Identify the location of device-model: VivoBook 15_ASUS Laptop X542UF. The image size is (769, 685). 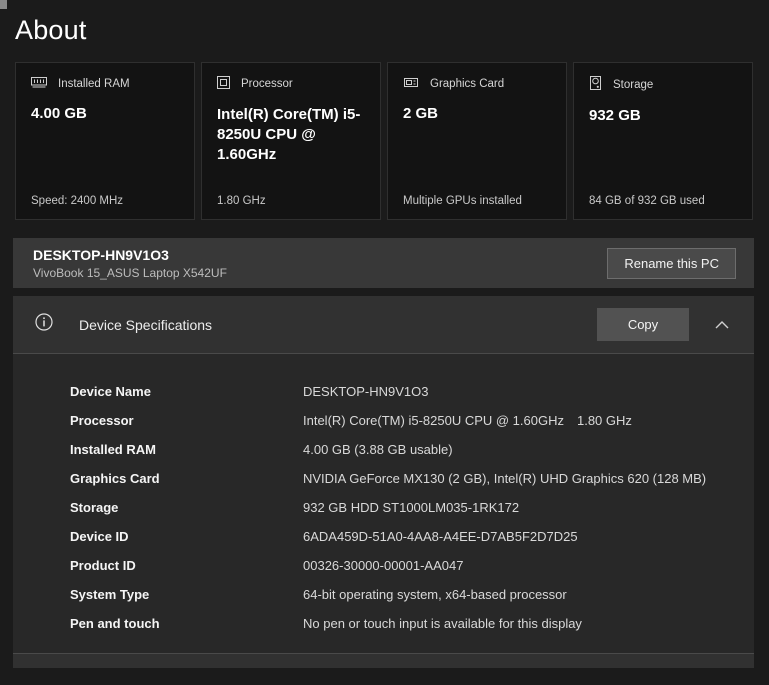
(130, 272).